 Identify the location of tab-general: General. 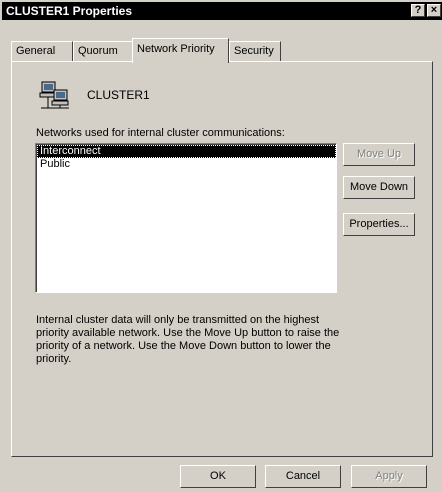
(42, 51).